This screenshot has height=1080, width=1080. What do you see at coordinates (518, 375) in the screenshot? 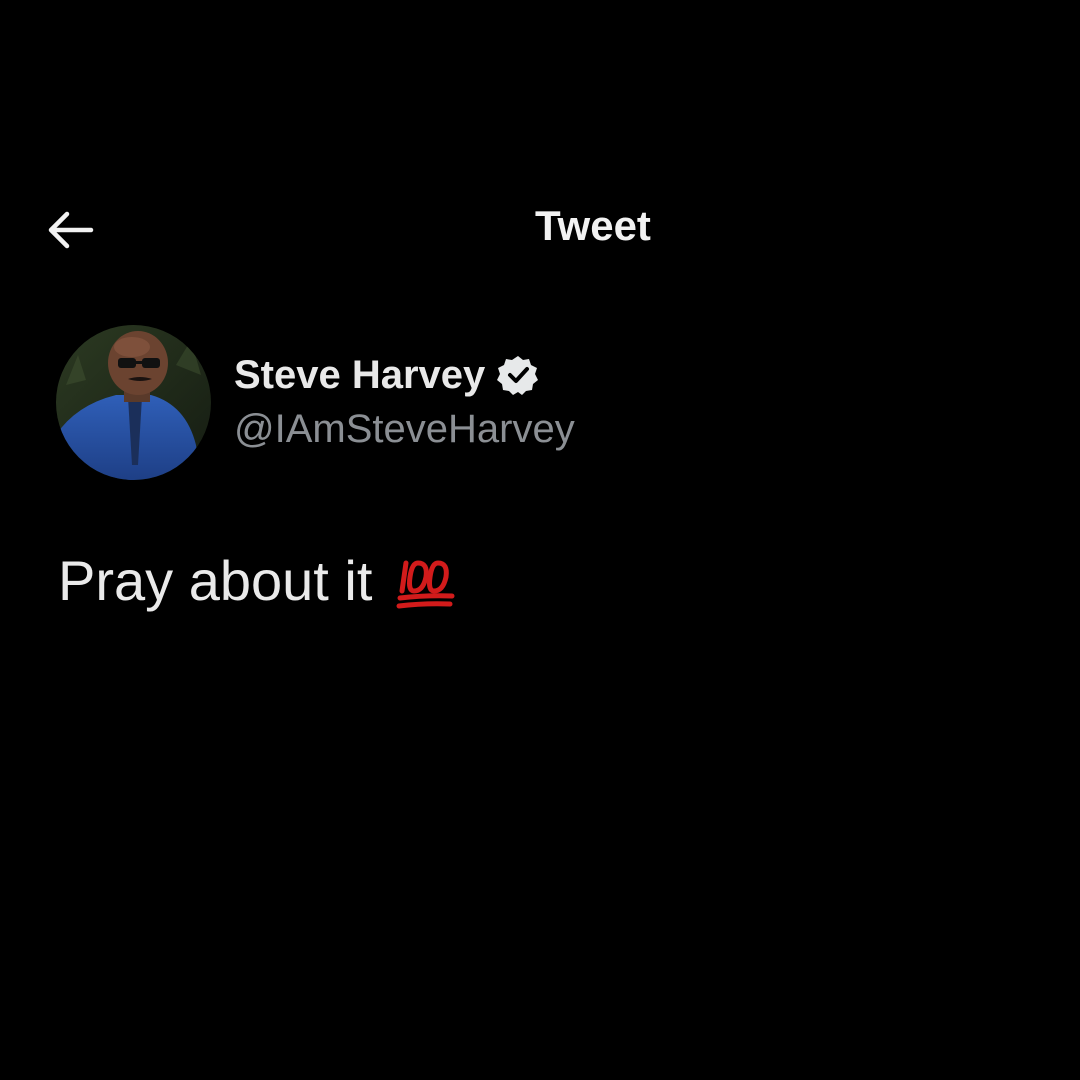
I see `verified-badge-icon` at bounding box center [518, 375].